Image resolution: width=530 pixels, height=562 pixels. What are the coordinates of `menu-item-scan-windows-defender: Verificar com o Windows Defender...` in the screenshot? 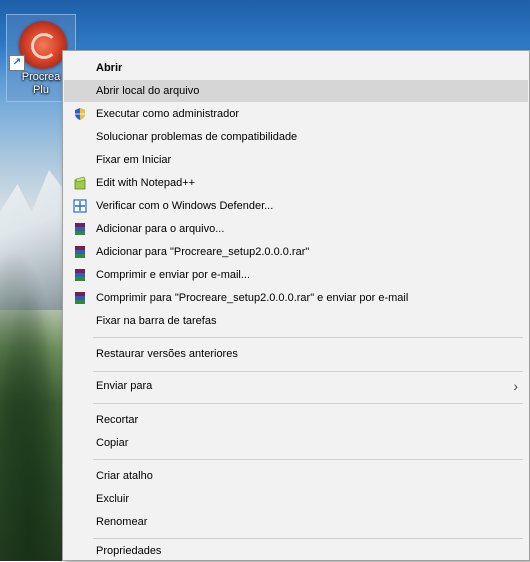 It's located at (296, 206).